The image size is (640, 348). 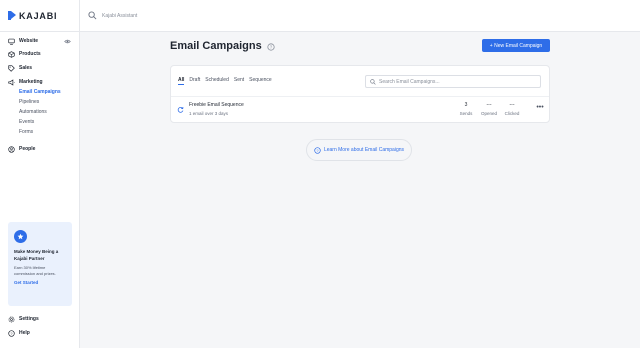 I want to click on filter-tabs: All Draft Scheduled Sent Sequence, so click(x=227, y=81).